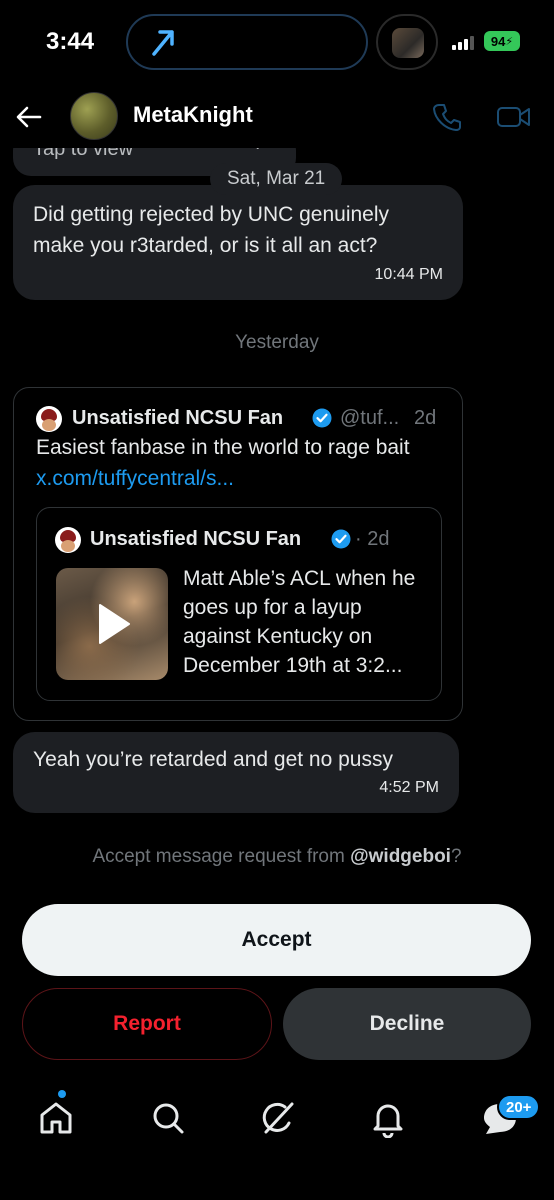 Image resolution: width=554 pixels, height=1200 pixels. What do you see at coordinates (56, 1118) in the screenshot?
I see `home-icon` at bounding box center [56, 1118].